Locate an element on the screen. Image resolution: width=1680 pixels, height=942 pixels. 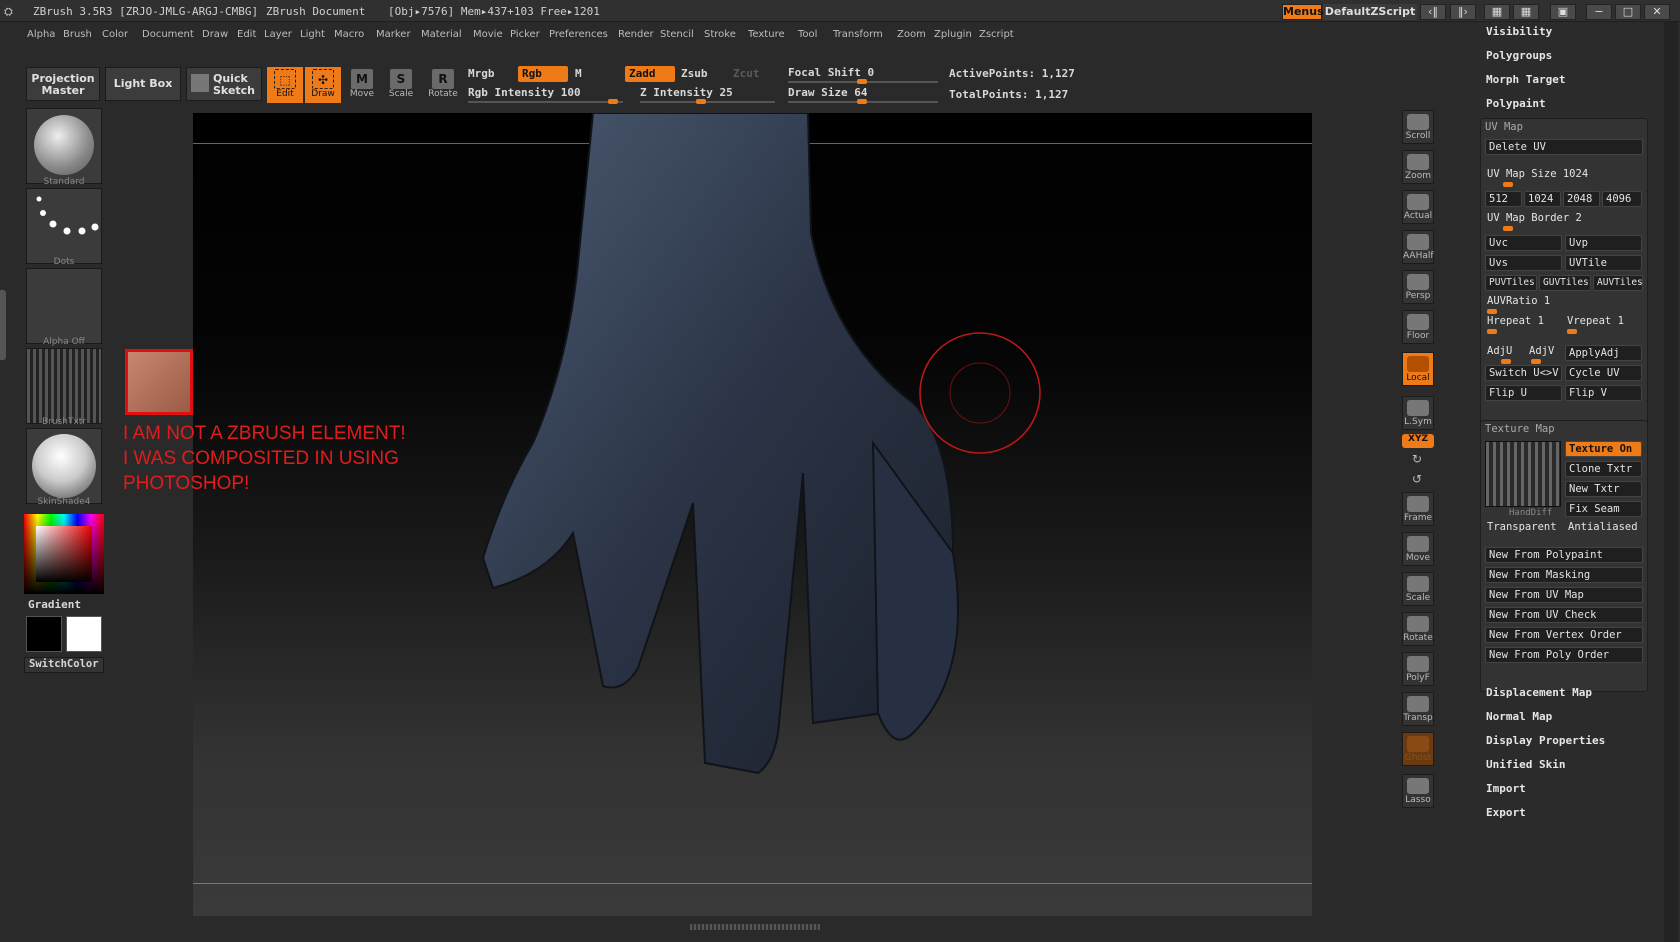
palette-scrollbar is located at coordinates (1671, 482).